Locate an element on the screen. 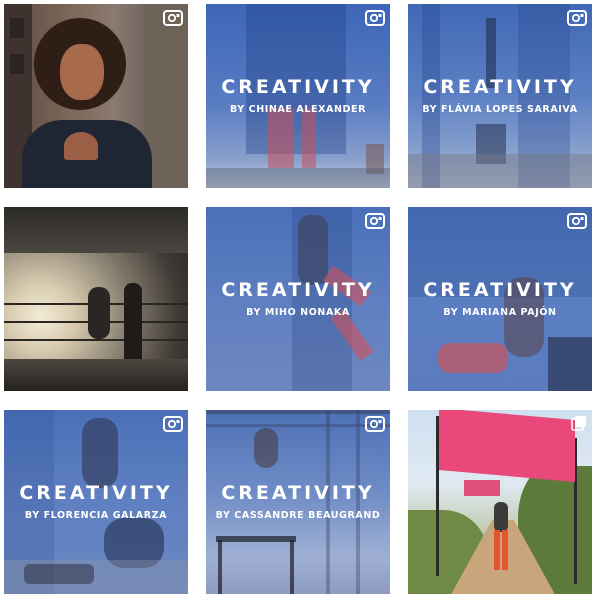 The width and height of the screenshot is (598, 600). post-caption: CREATIVITY BY CHINAE ALEXANDER is located at coordinates (298, 95).